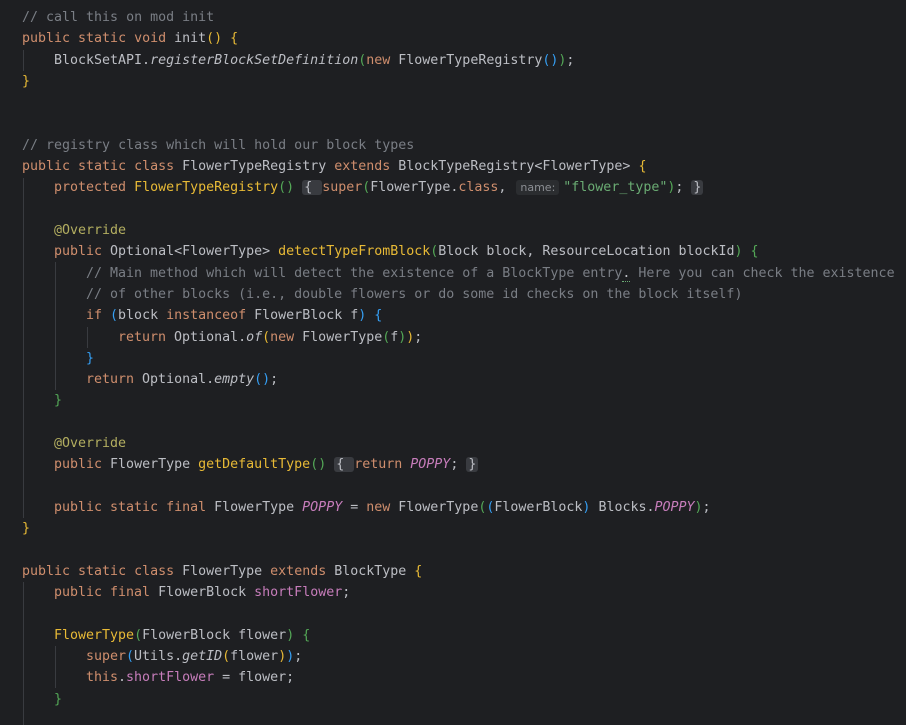 This screenshot has height=725, width=906. Describe the element at coordinates (354, 507) in the screenshot. I see `code-token: =` at that location.